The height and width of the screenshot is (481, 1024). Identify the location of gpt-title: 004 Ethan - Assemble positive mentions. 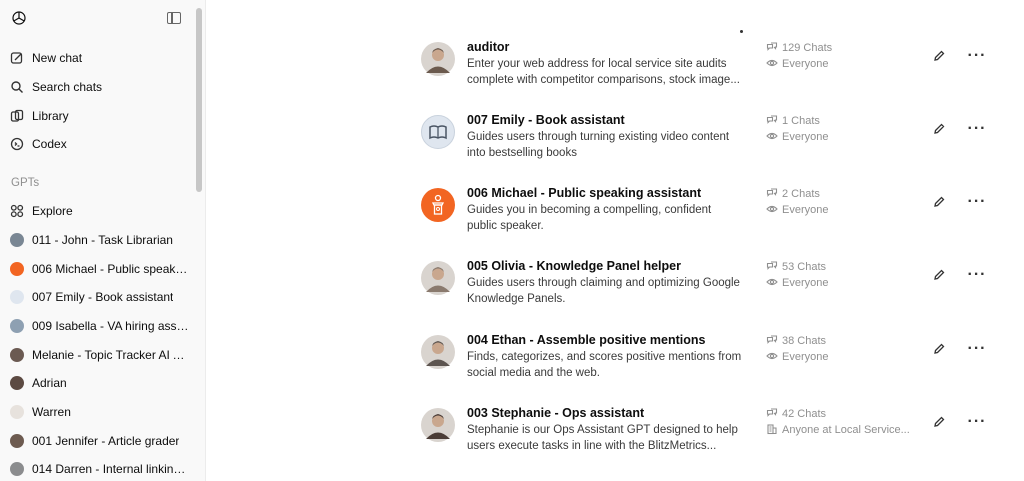
(586, 340).